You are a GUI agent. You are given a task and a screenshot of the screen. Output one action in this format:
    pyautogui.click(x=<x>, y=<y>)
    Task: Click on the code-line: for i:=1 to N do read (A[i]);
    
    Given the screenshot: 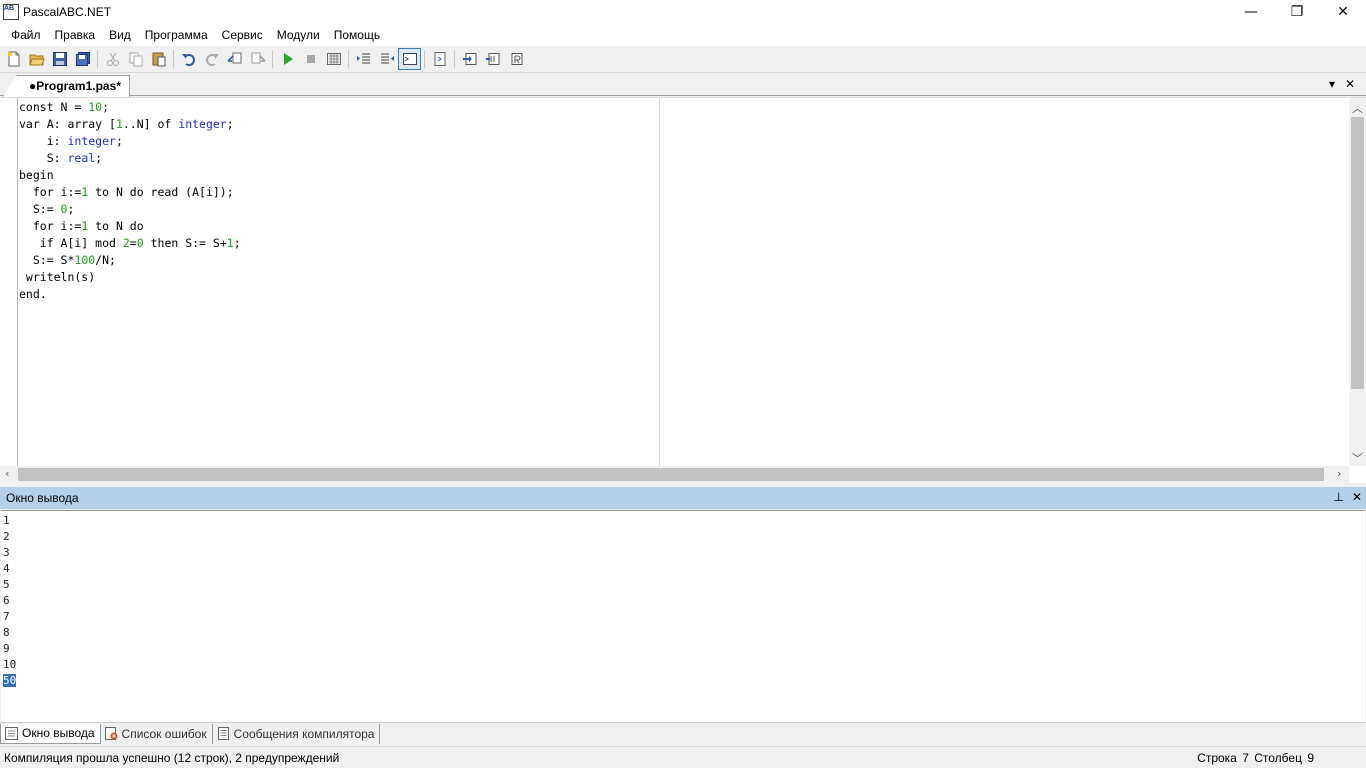 What is the action you would take?
    pyautogui.click(x=130, y=192)
    